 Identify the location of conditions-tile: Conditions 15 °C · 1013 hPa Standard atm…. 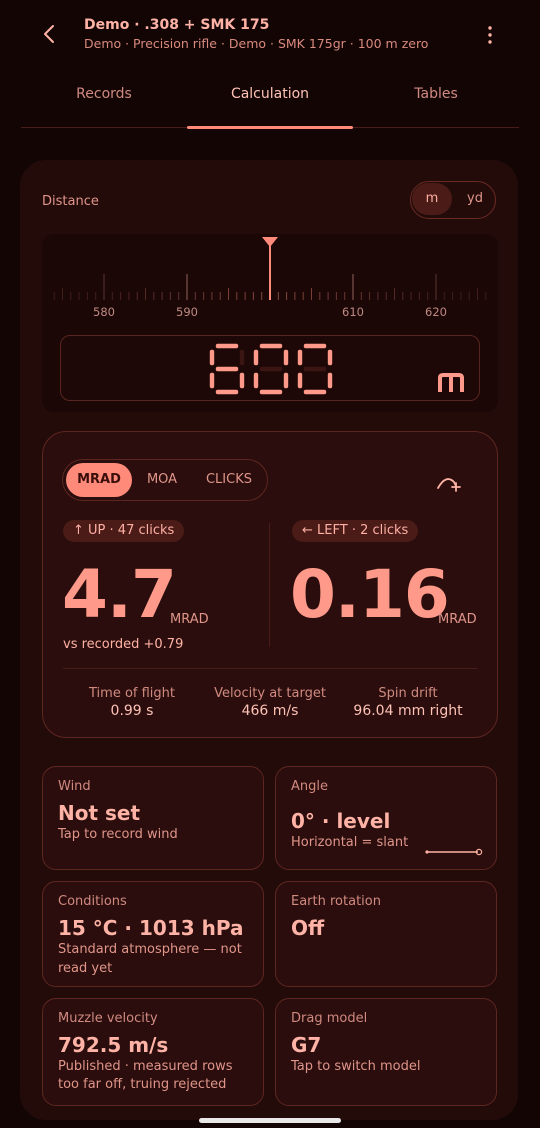
(153, 934).